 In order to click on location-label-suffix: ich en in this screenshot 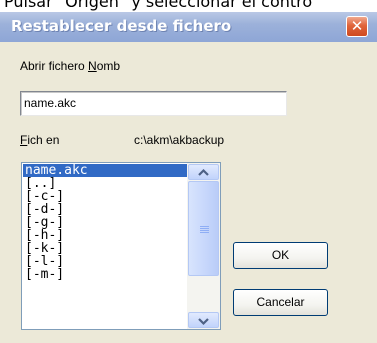, I will do `click(43, 140)`.